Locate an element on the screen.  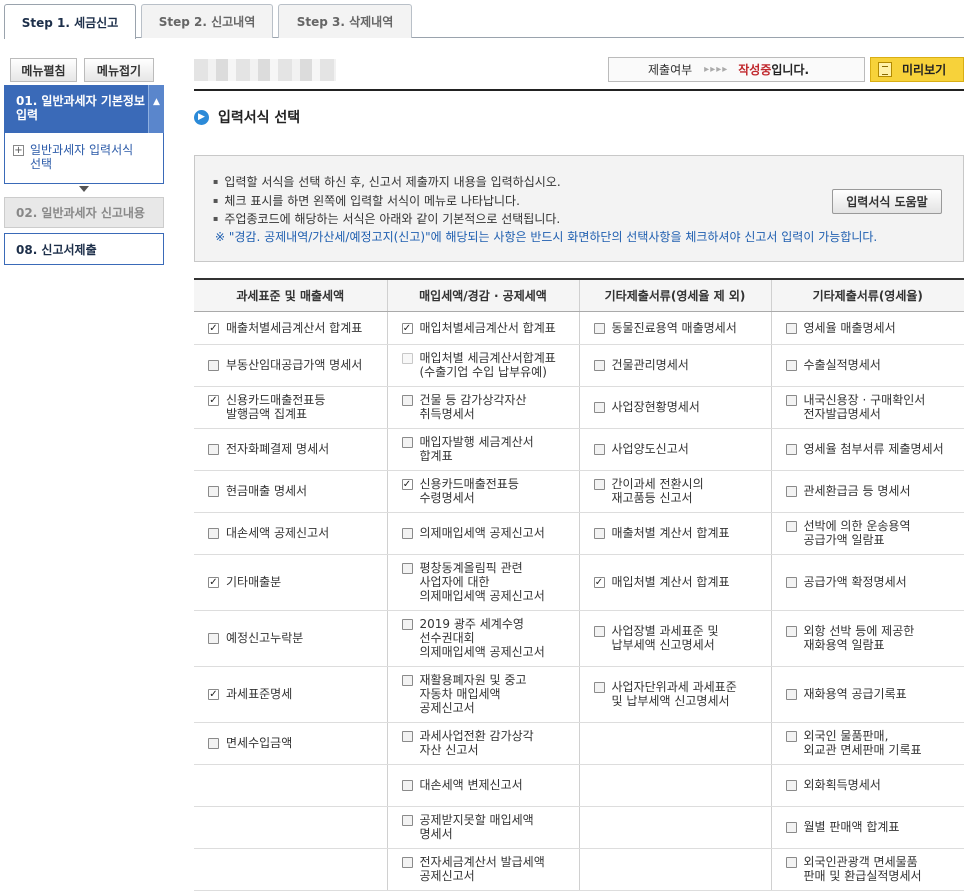
form-option: 매출처별 계산서 합계표 is located at coordinates (682, 533).